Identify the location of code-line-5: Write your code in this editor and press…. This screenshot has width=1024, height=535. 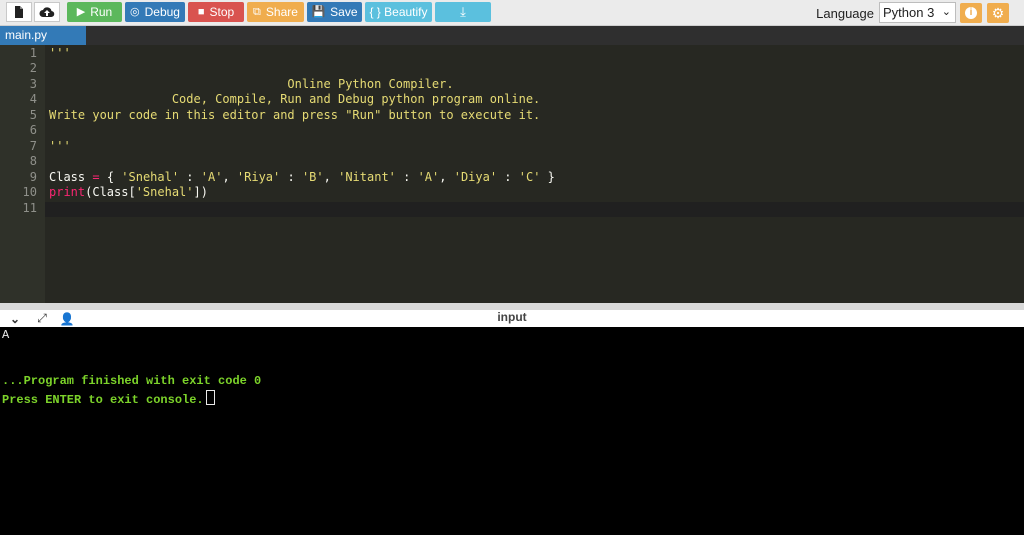
(295, 115).